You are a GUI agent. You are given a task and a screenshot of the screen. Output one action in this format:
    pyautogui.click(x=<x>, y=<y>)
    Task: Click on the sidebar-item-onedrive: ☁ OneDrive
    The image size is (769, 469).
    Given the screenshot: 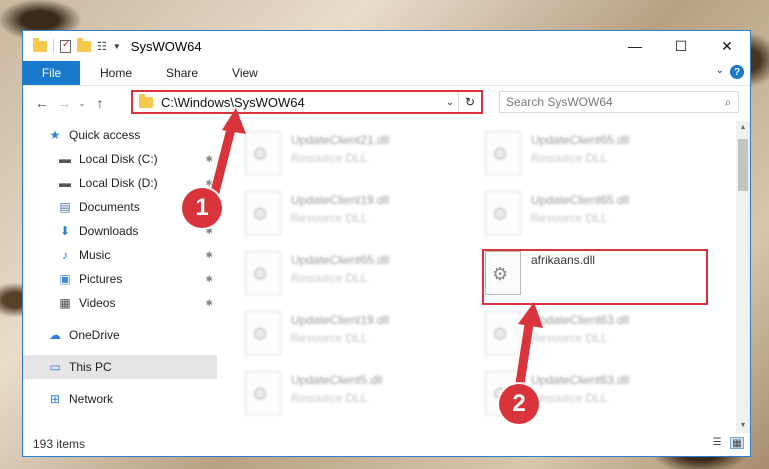 What is the action you would take?
    pyautogui.click(x=120, y=335)
    